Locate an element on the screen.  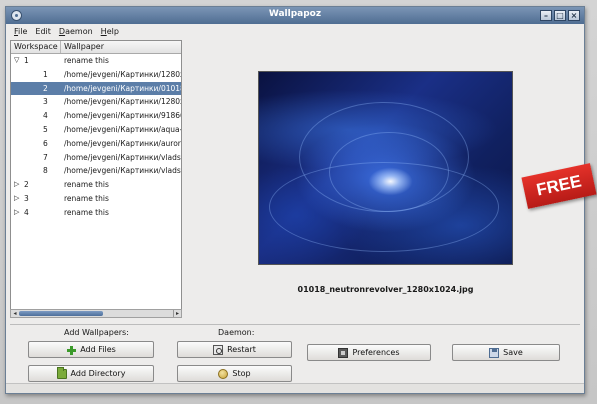
tree-row: 7/home/jevgeni/Картинки/vladstu is located at coordinates (96, 158).